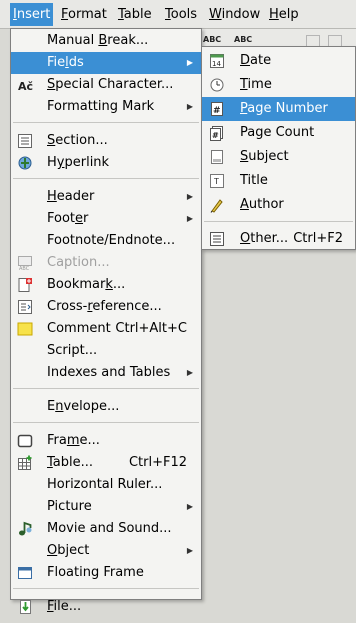 This screenshot has height=623, width=356. I want to click on movie-sound-icon, so click(25, 529).